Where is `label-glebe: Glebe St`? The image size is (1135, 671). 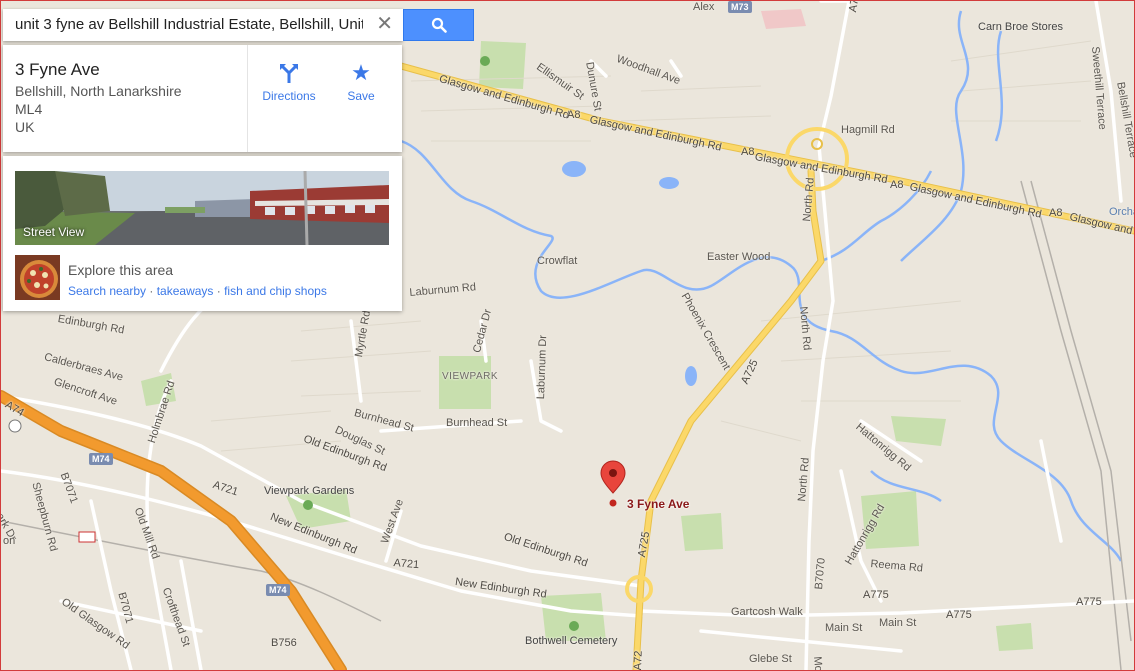
label-glebe: Glebe St is located at coordinates (770, 659).